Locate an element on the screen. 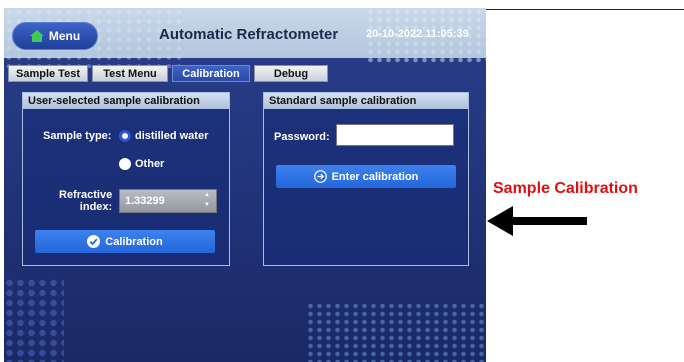 This screenshot has width=684, height=362. refractive-index-stepper: 1.33299 ▲ ▼ is located at coordinates (168, 201).